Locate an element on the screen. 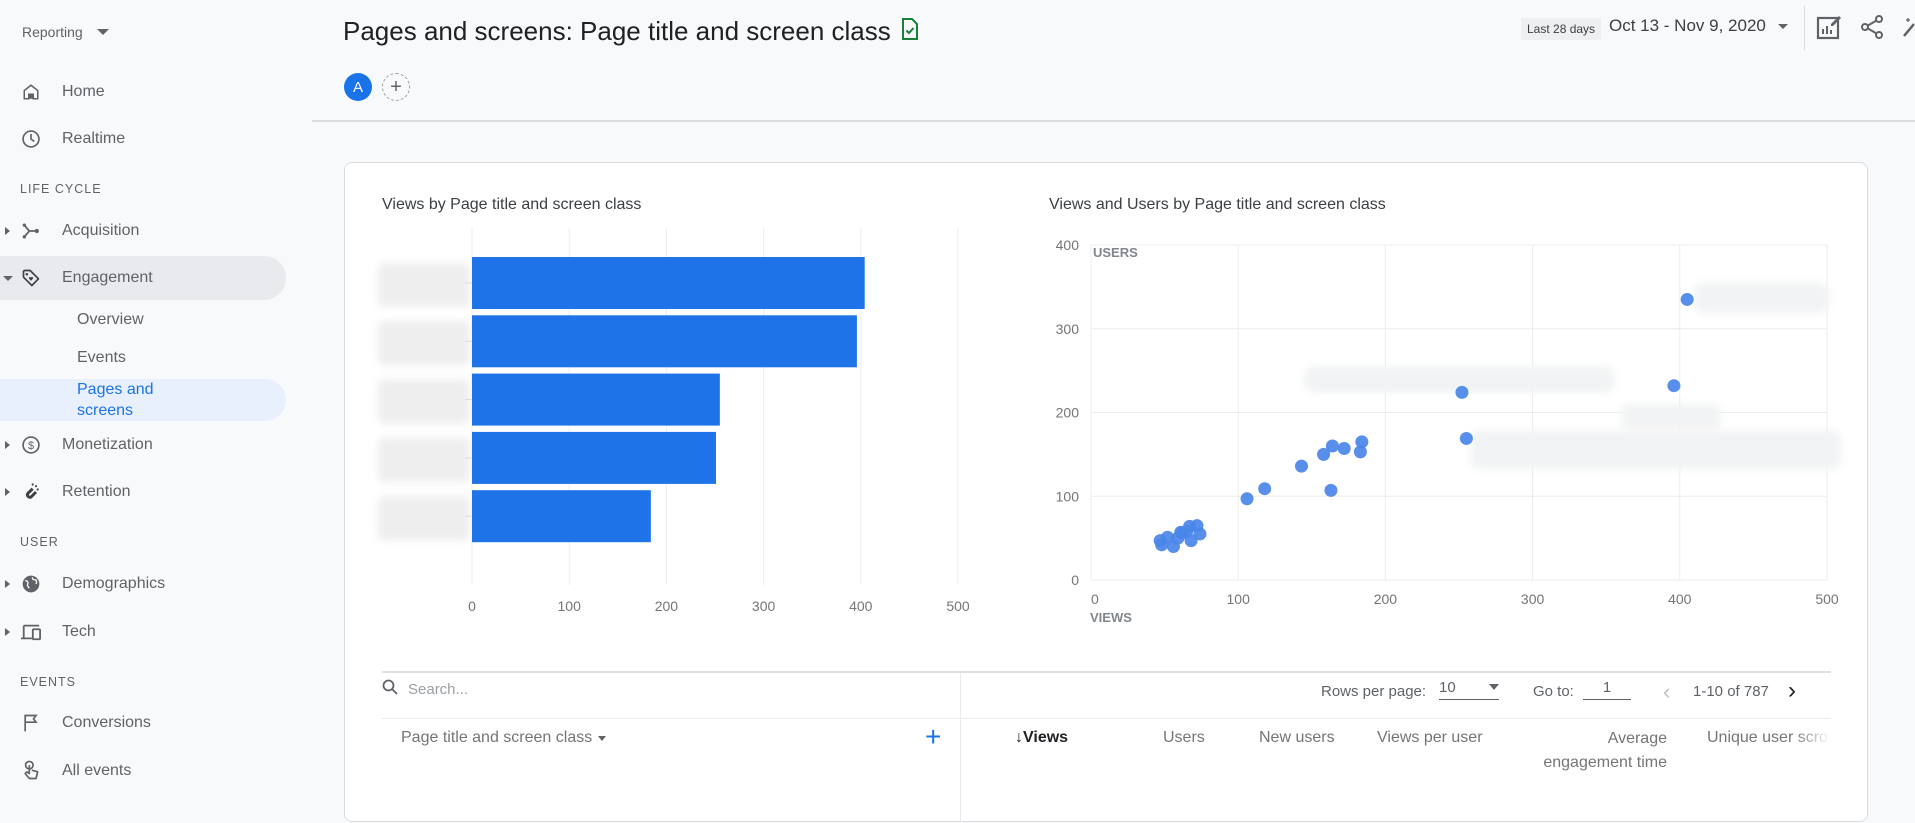 The image size is (1915, 823). acquisition-icon is located at coordinates (31, 231).